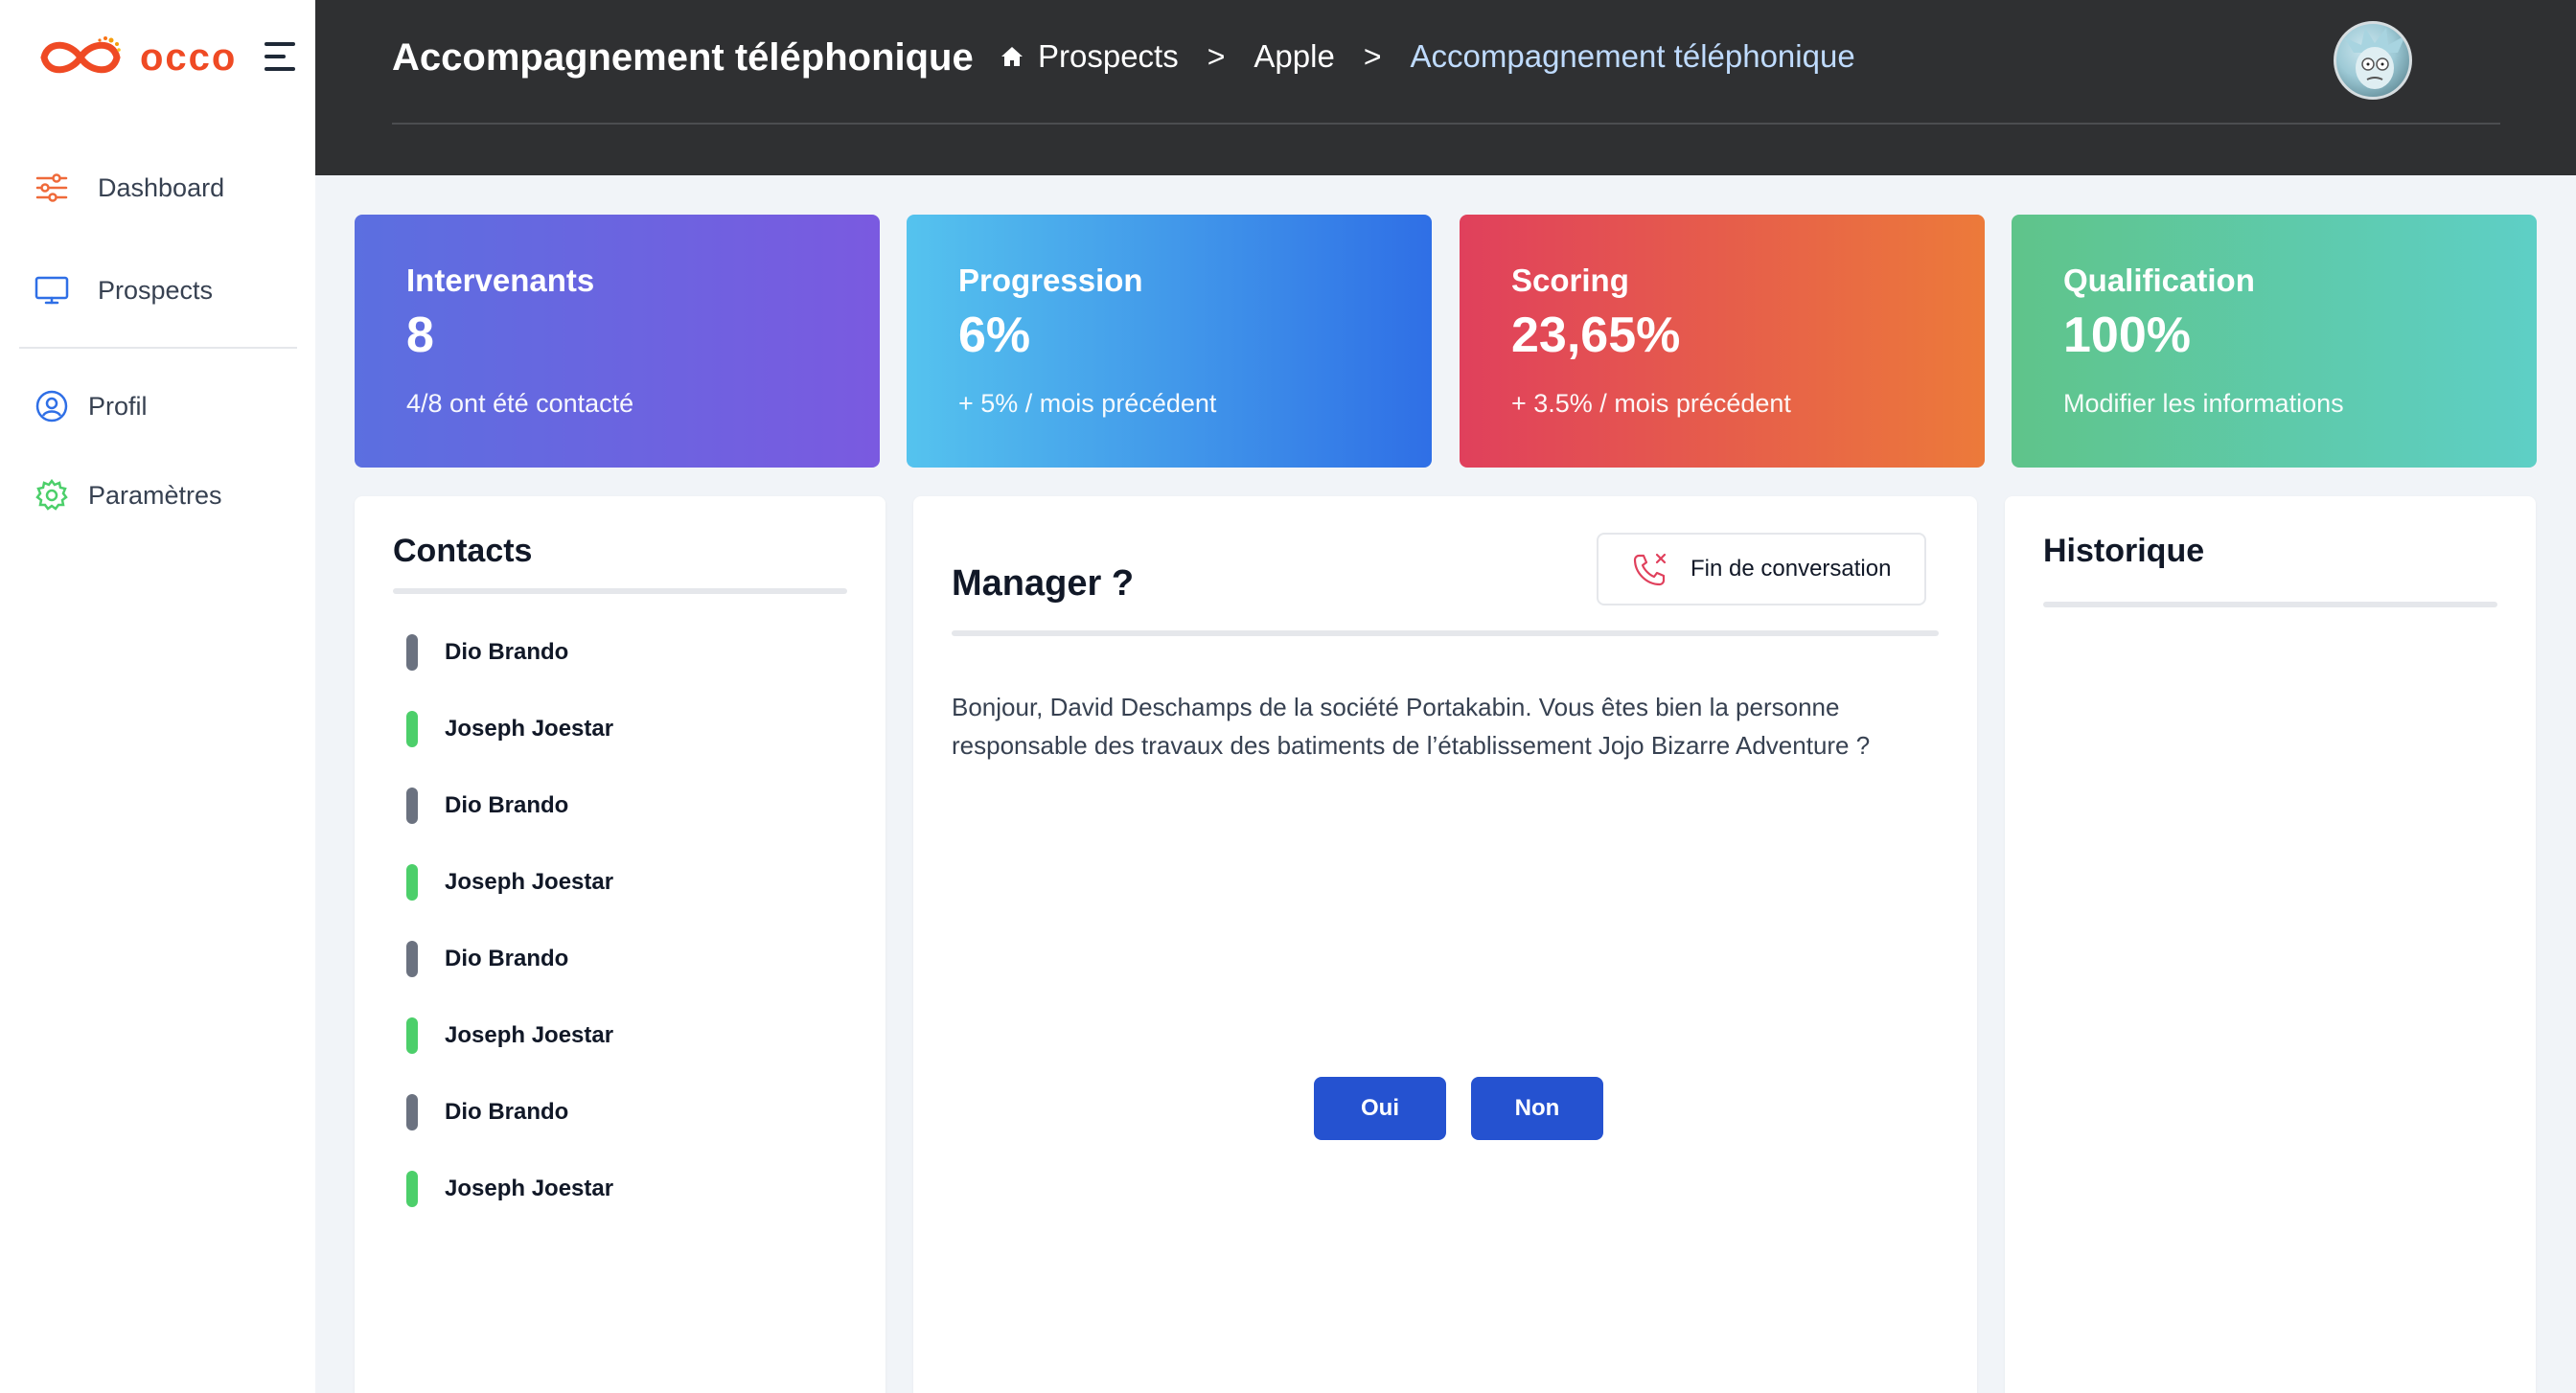 This screenshot has height=1393, width=2576. I want to click on yes-button: Oui, so click(1380, 1108).